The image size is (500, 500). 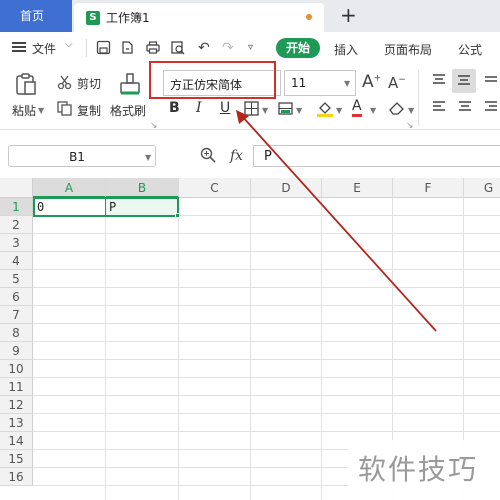 What do you see at coordinates (418, 469) in the screenshot?
I see `watermark-text: 软件技巧` at bounding box center [418, 469].